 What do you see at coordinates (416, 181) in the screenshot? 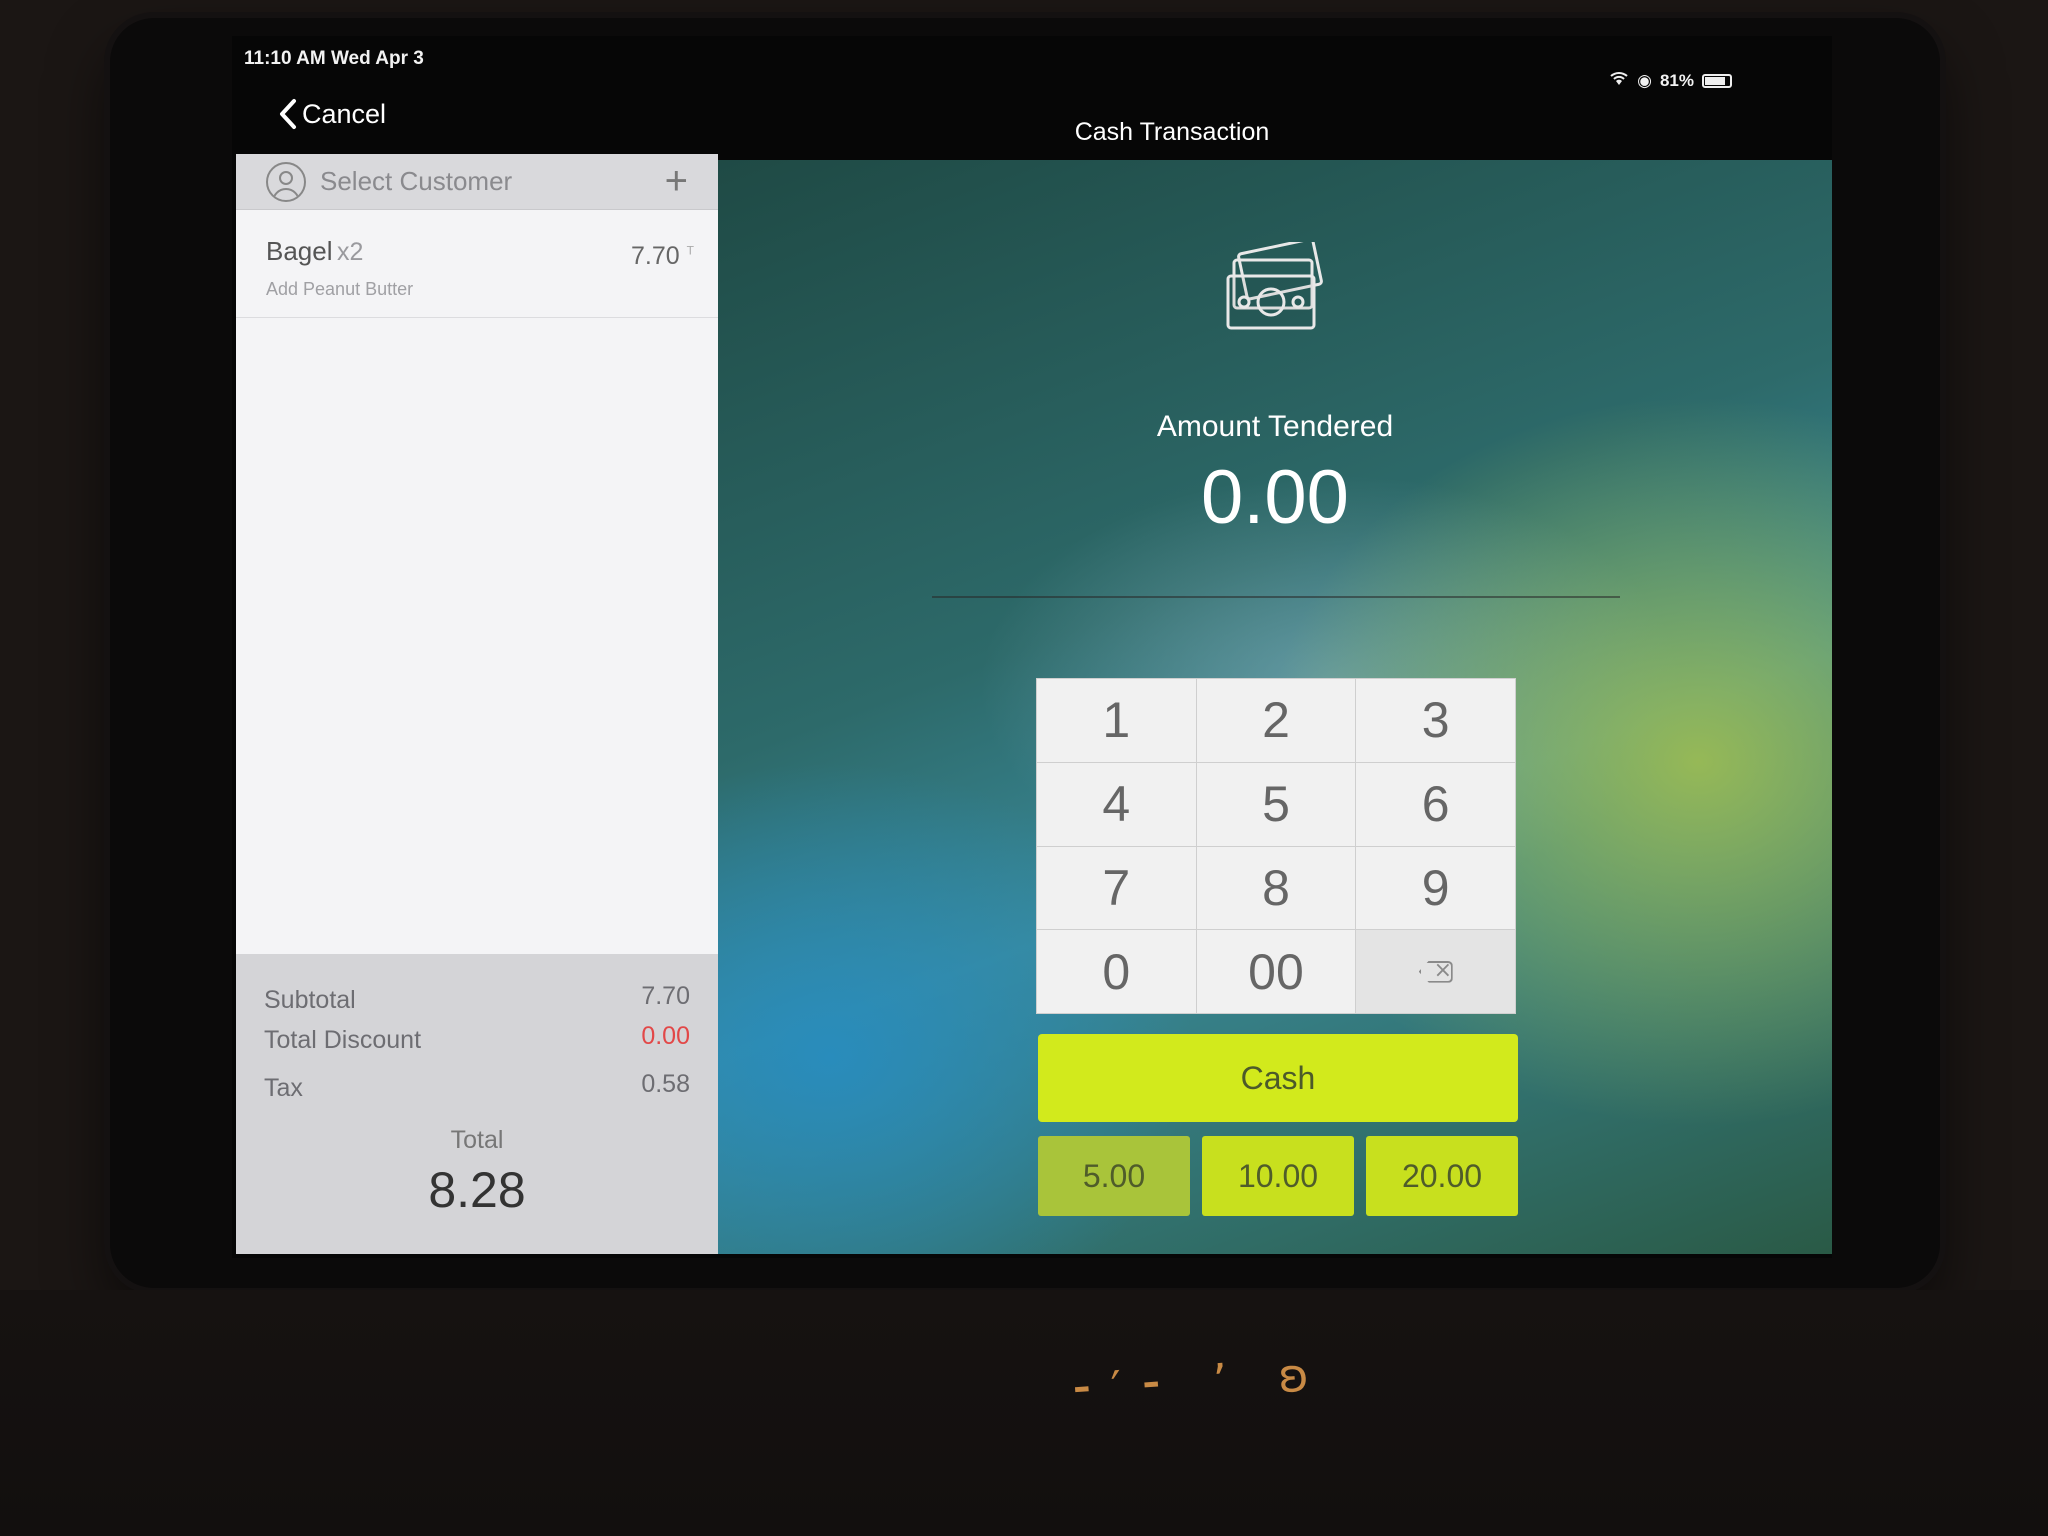
I see `select-customer-label: Select Customer` at bounding box center [416, 181].